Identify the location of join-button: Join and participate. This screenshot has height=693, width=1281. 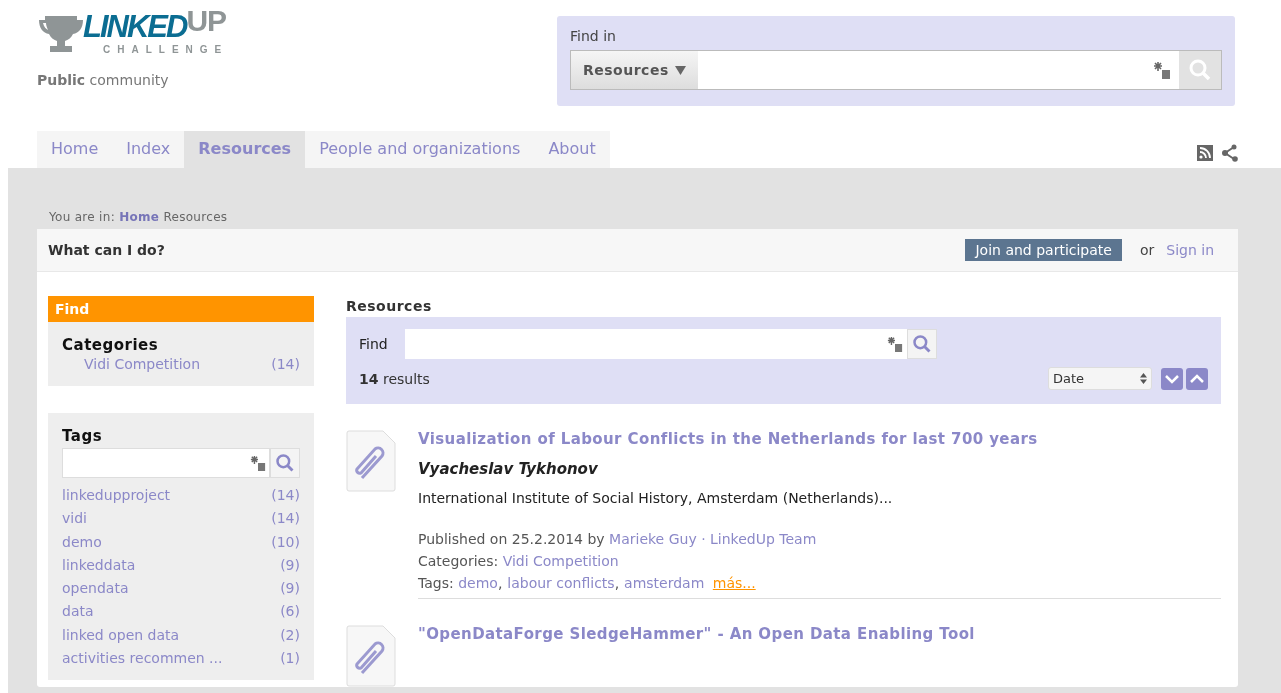
(1043, 250).